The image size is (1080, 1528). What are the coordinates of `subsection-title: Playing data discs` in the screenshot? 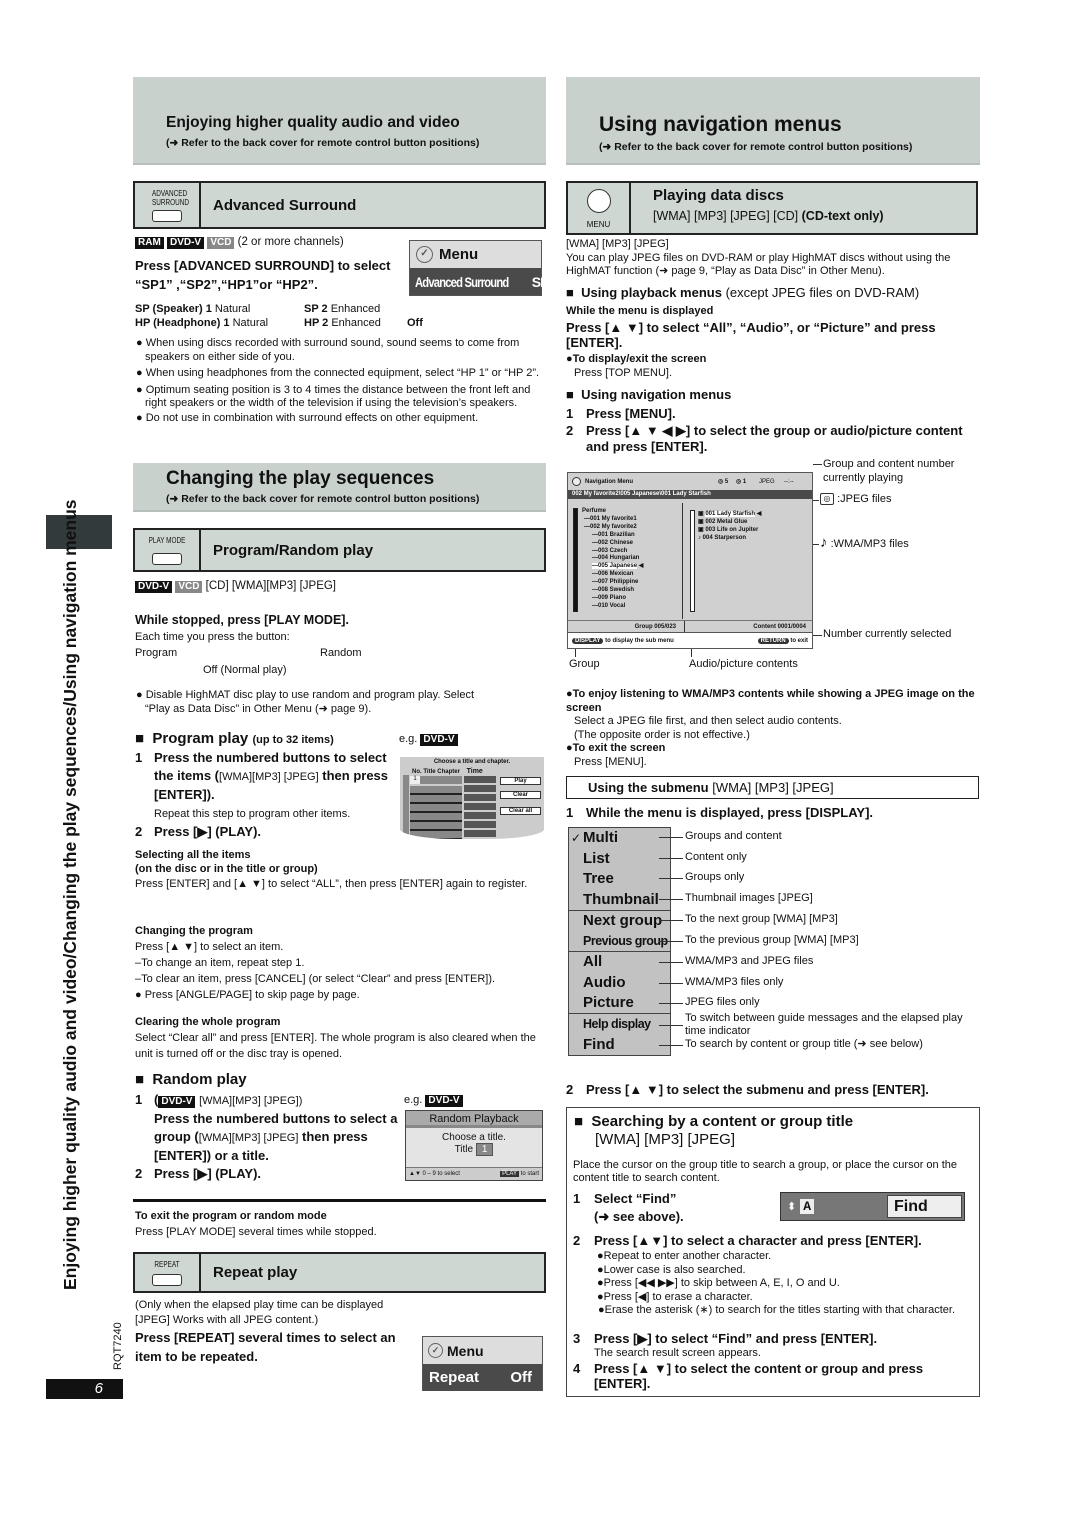 It's located at (718, 195).